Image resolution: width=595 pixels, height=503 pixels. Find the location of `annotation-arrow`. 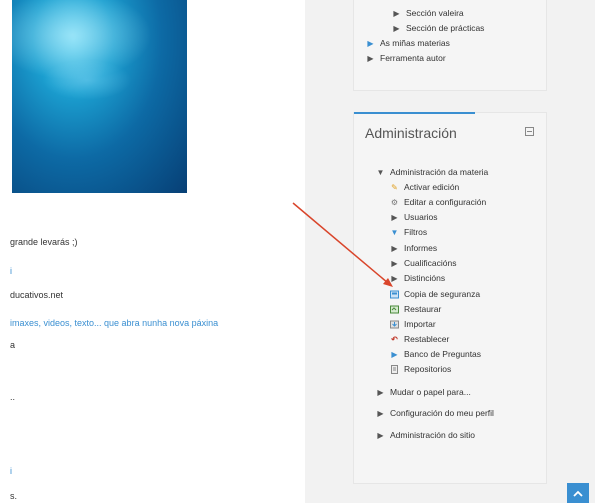

annotation-arrow is located at coordinates (342, 244).